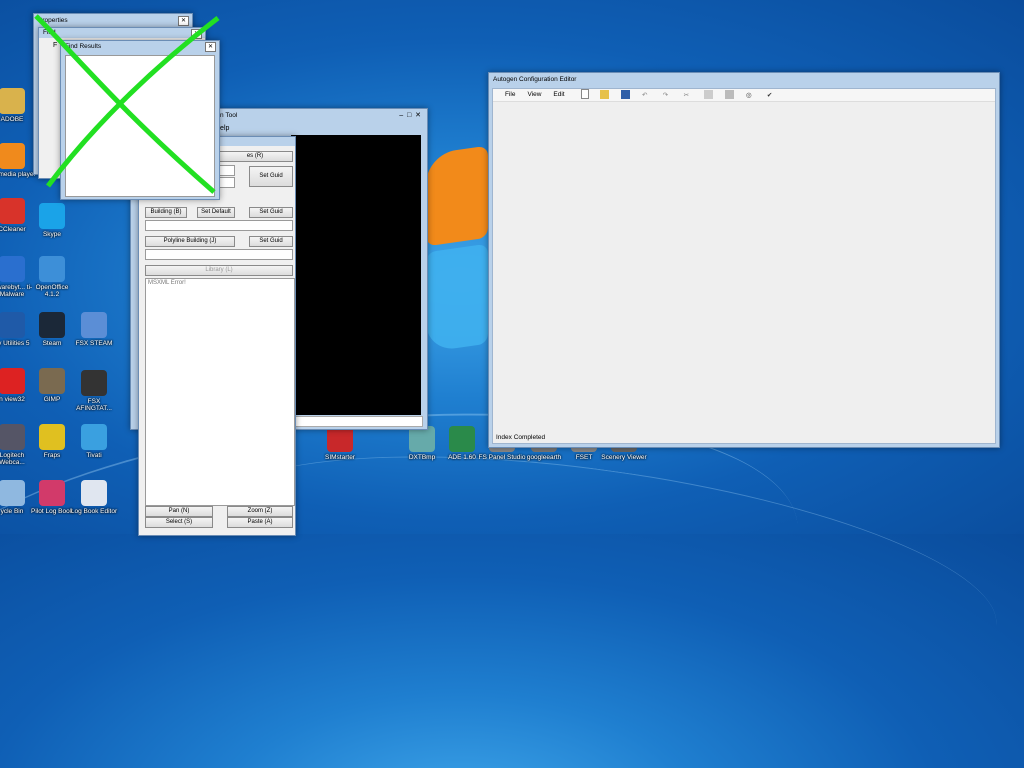 This screenshot has width=1024, height=768. I want to click on check-icon: ✔, so click(771, 94).